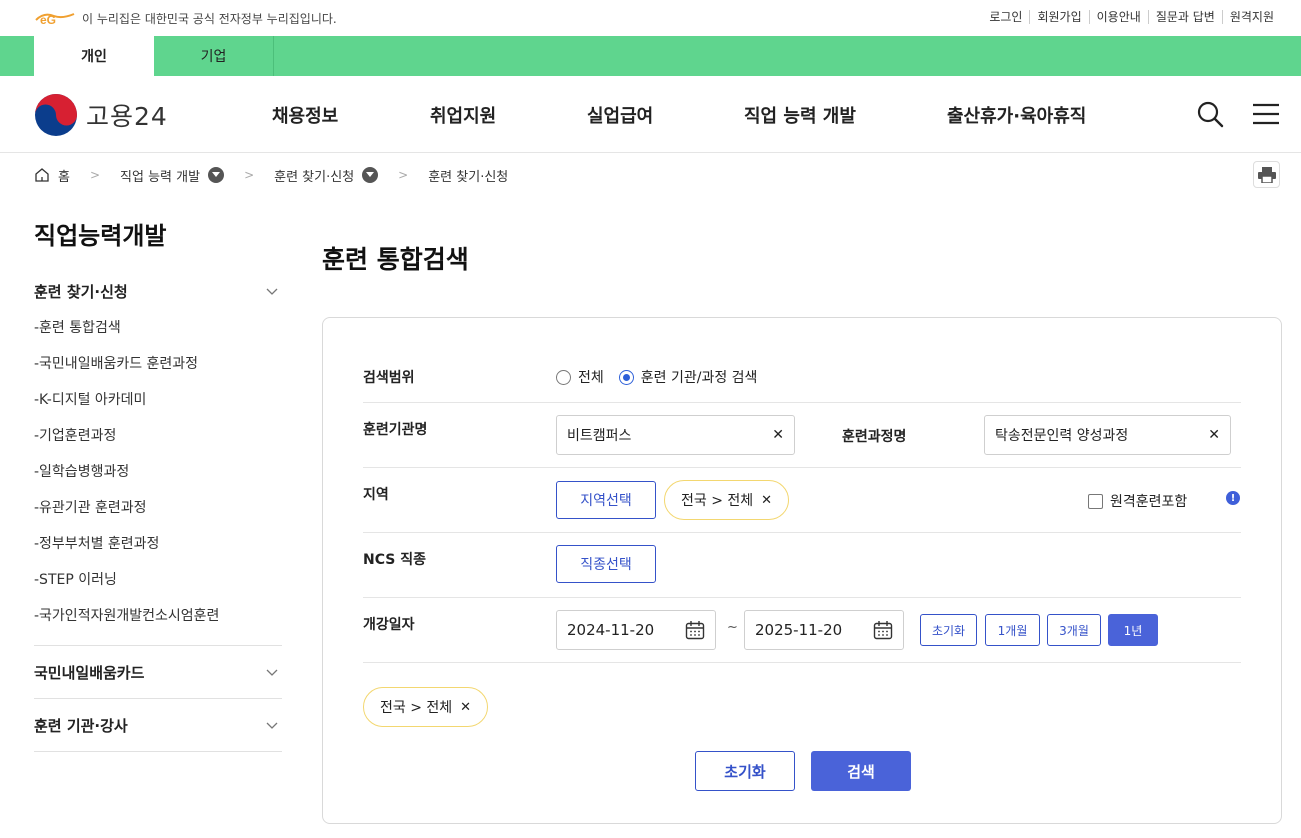  I want to click on lnb-item-related-institutions: -유관기관 훈련과정, so click(90, 507).